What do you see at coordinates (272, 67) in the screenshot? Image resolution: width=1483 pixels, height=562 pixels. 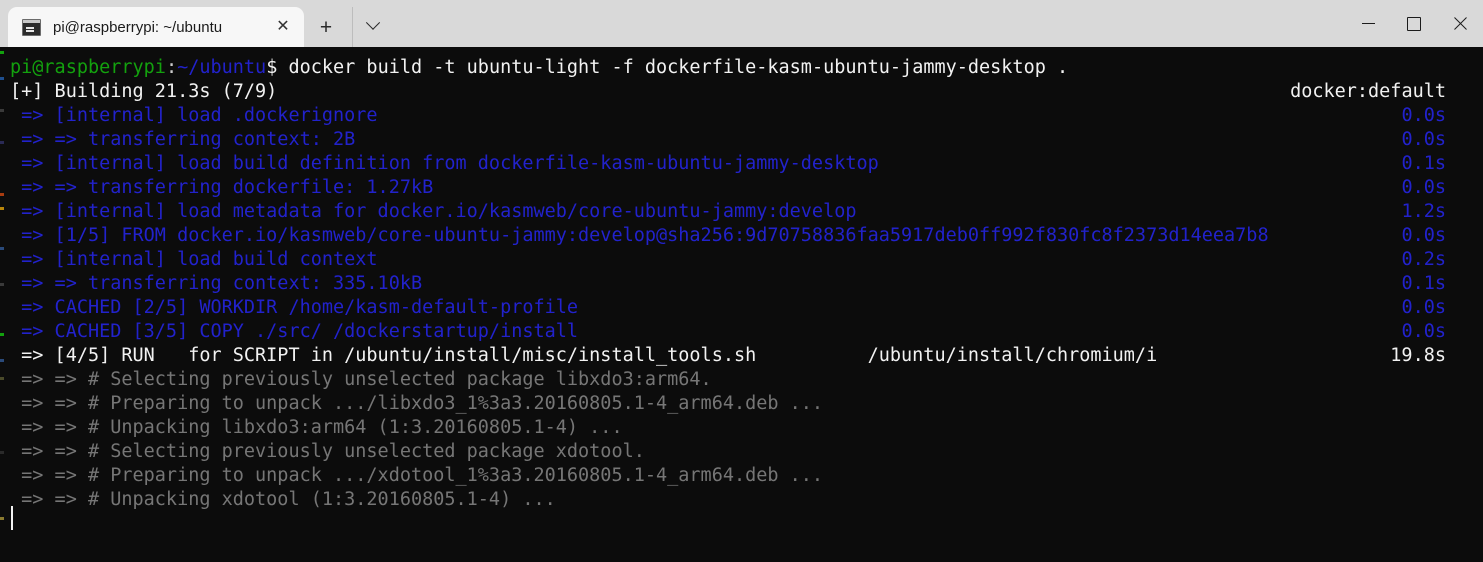 I see `prompt-sigil: $` at bounding box center [272, 67].